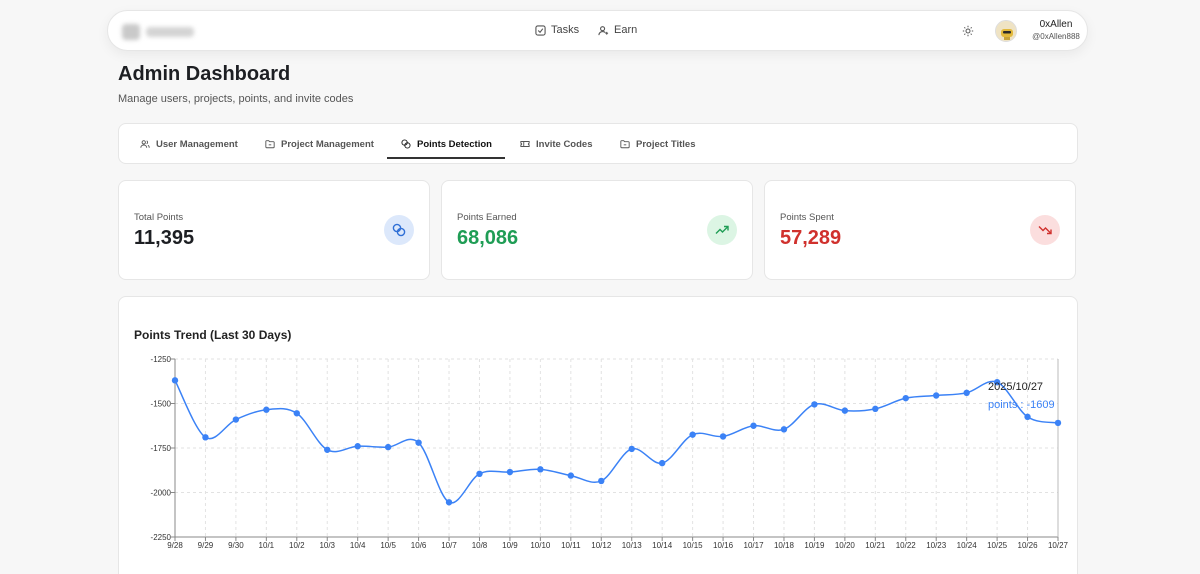  I want to click on logo-wordmark, so click(170, 32).